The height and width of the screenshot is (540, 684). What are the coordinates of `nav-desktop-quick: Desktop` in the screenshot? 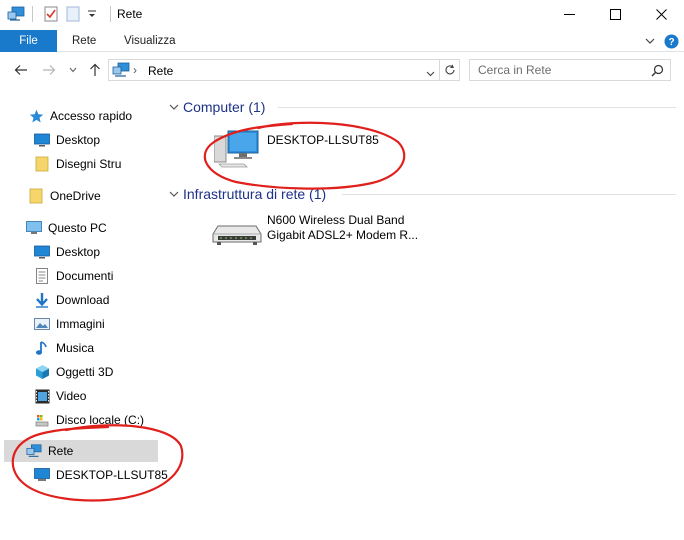 It's located at (67, 140).